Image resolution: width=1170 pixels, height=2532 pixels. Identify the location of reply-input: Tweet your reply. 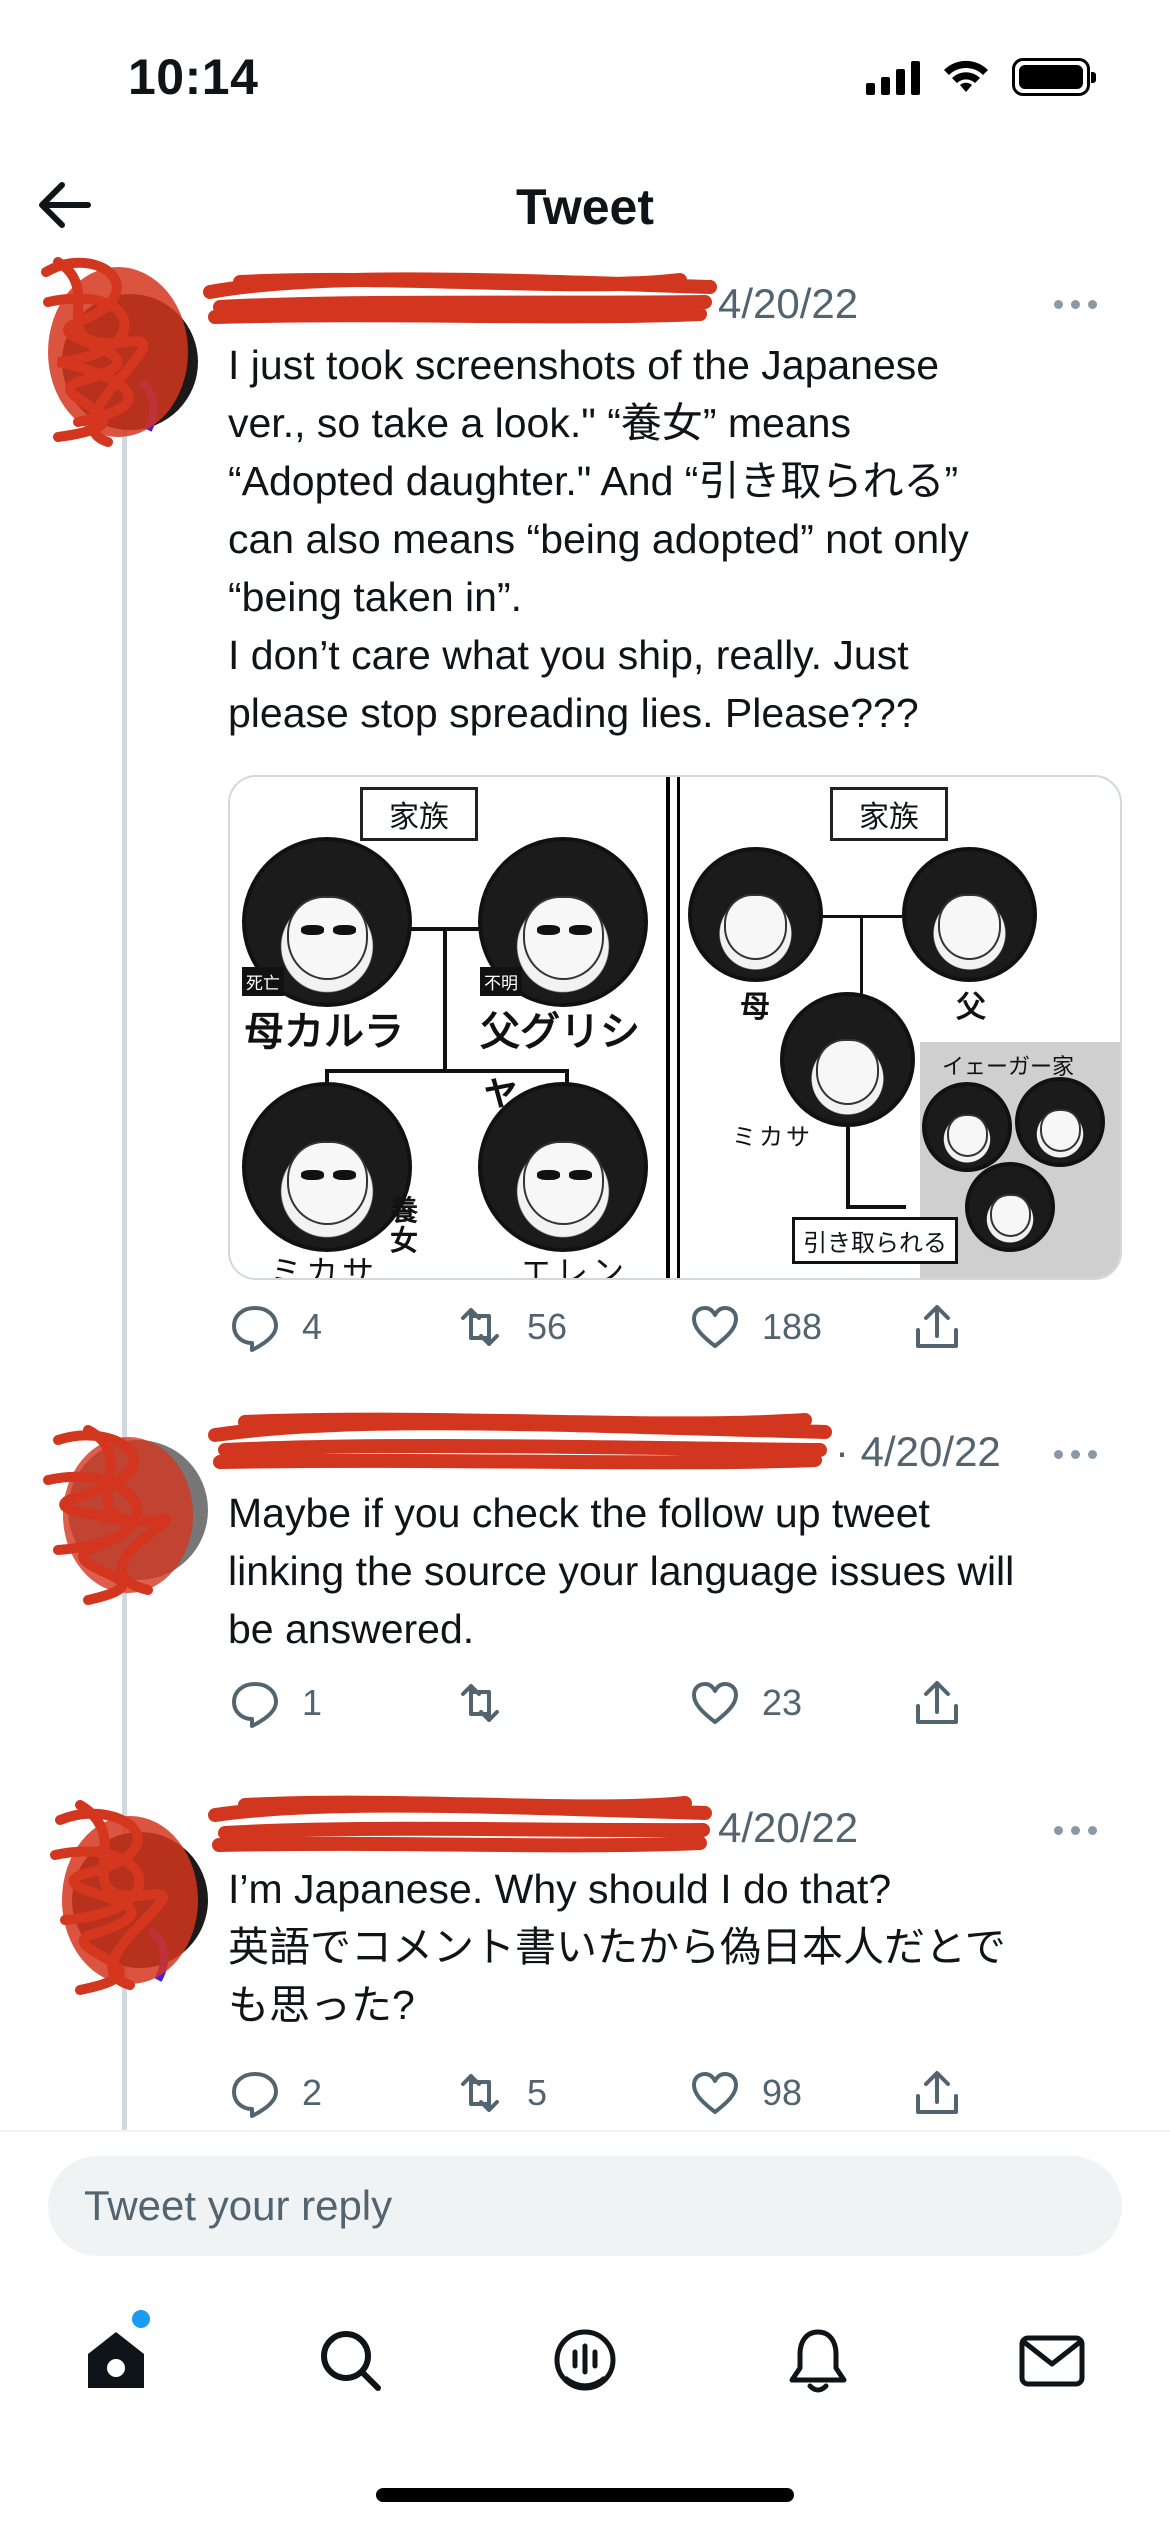
(585, 2206).